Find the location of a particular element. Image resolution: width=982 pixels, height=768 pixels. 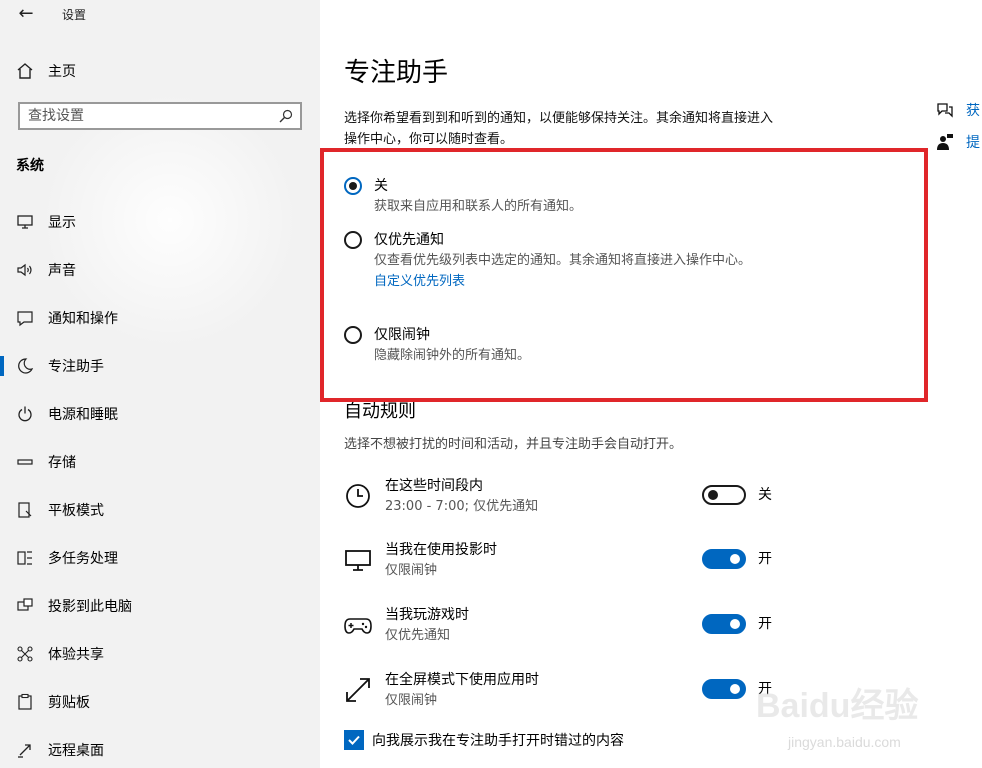

rule-subtitle: 23:00 - 7:00; 仅优先通知 is located at coordinates (462, 506).